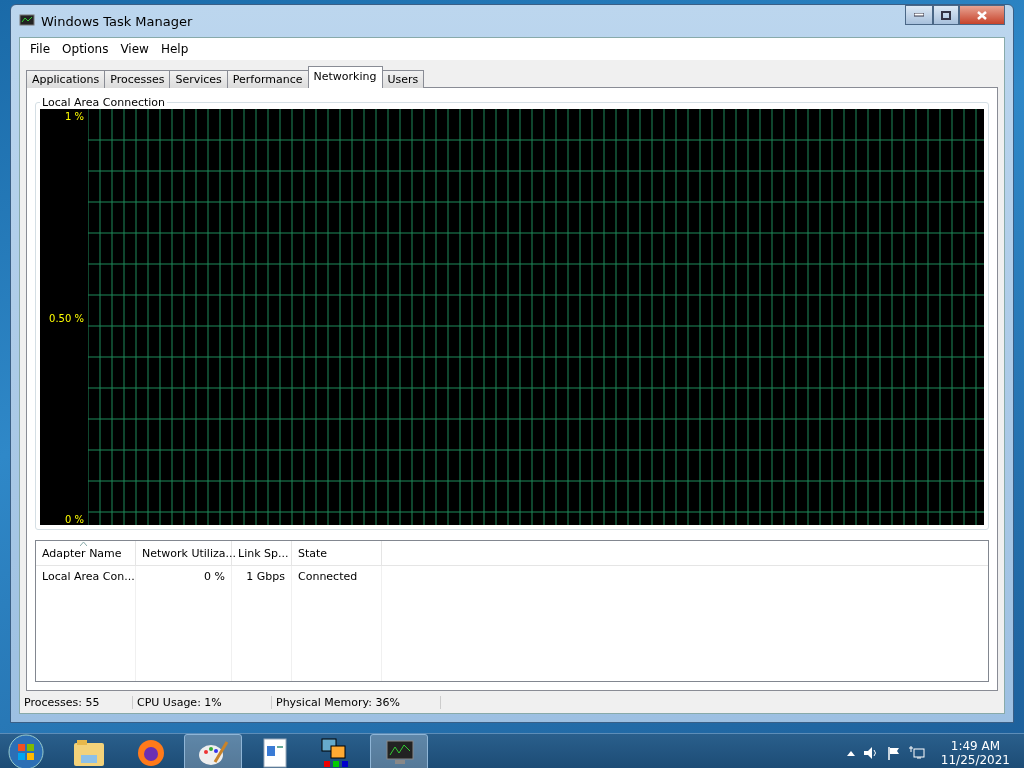 Image resolution: width=1024 pixels, height=768 pixels. Describe the element at coordinates (345, 77) in the screenshot. I see `tab: Networking` at that location.